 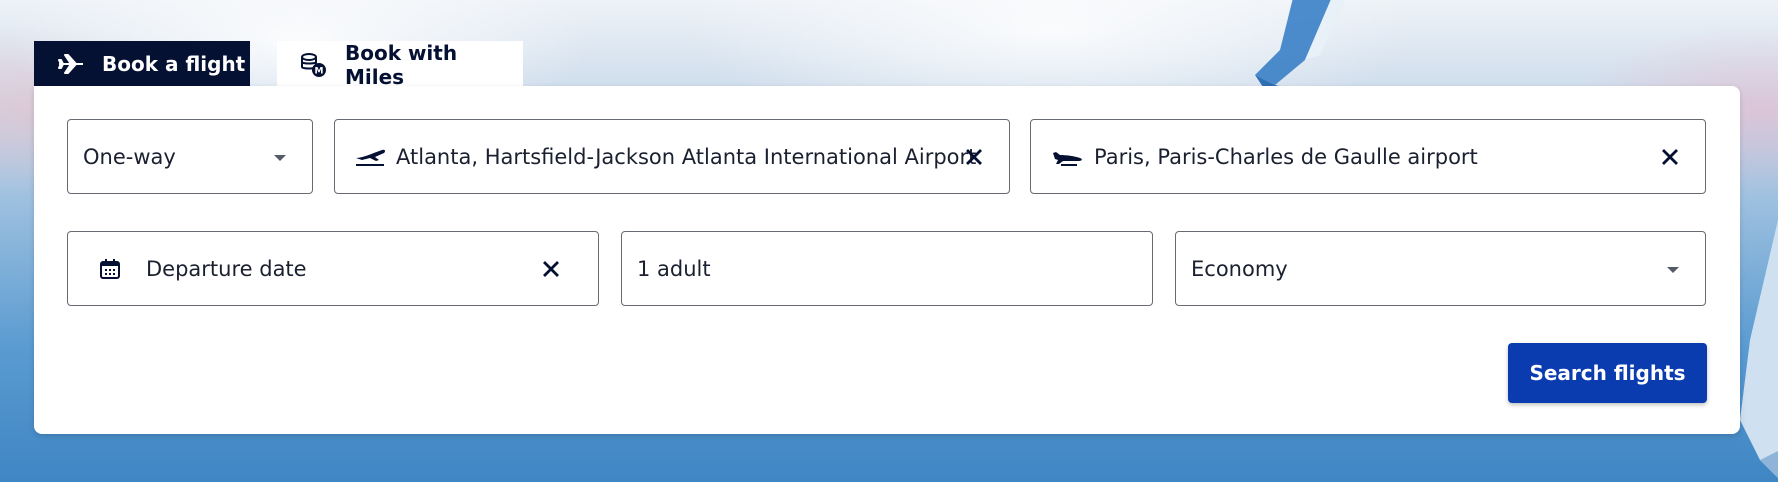 I want to click on passengers-value: 1 adult, so click(x=674, y=268).